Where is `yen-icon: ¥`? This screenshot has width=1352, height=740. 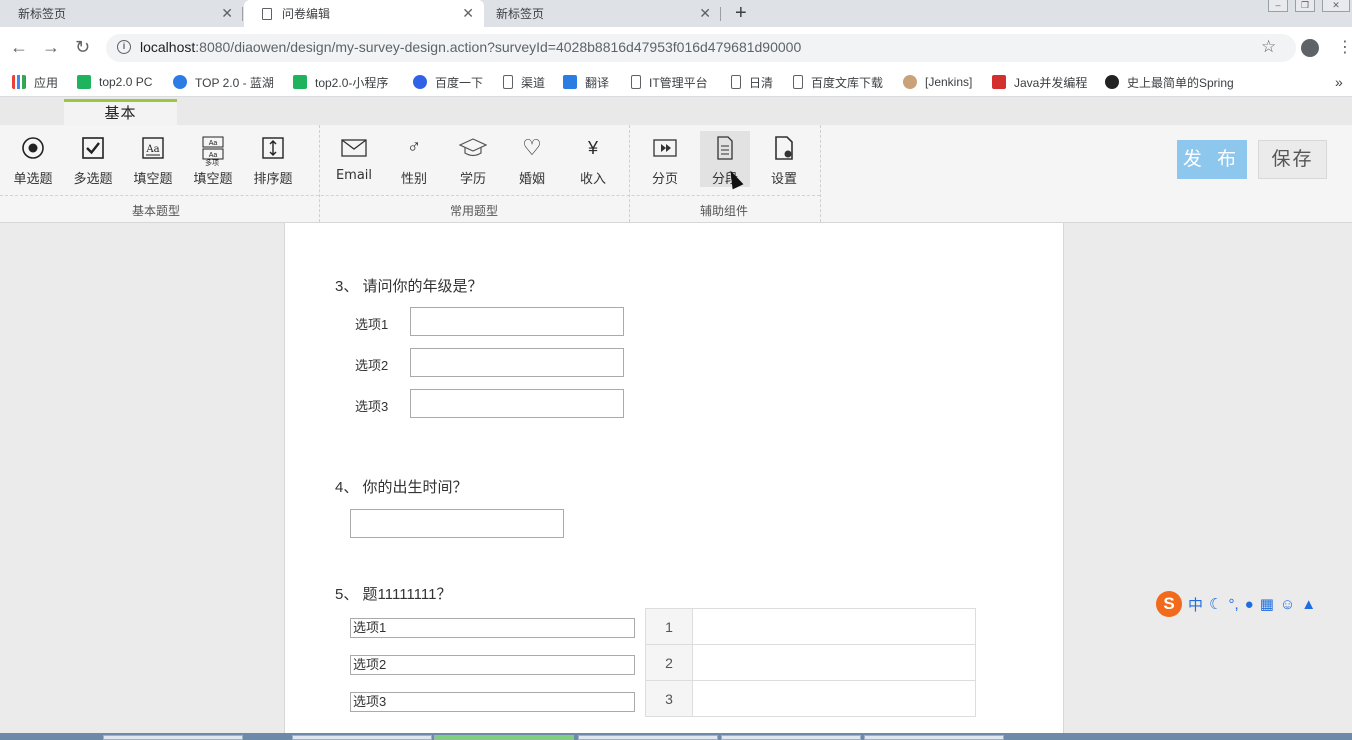 yen-icon: ¥ is located at coordinates (592, 147).